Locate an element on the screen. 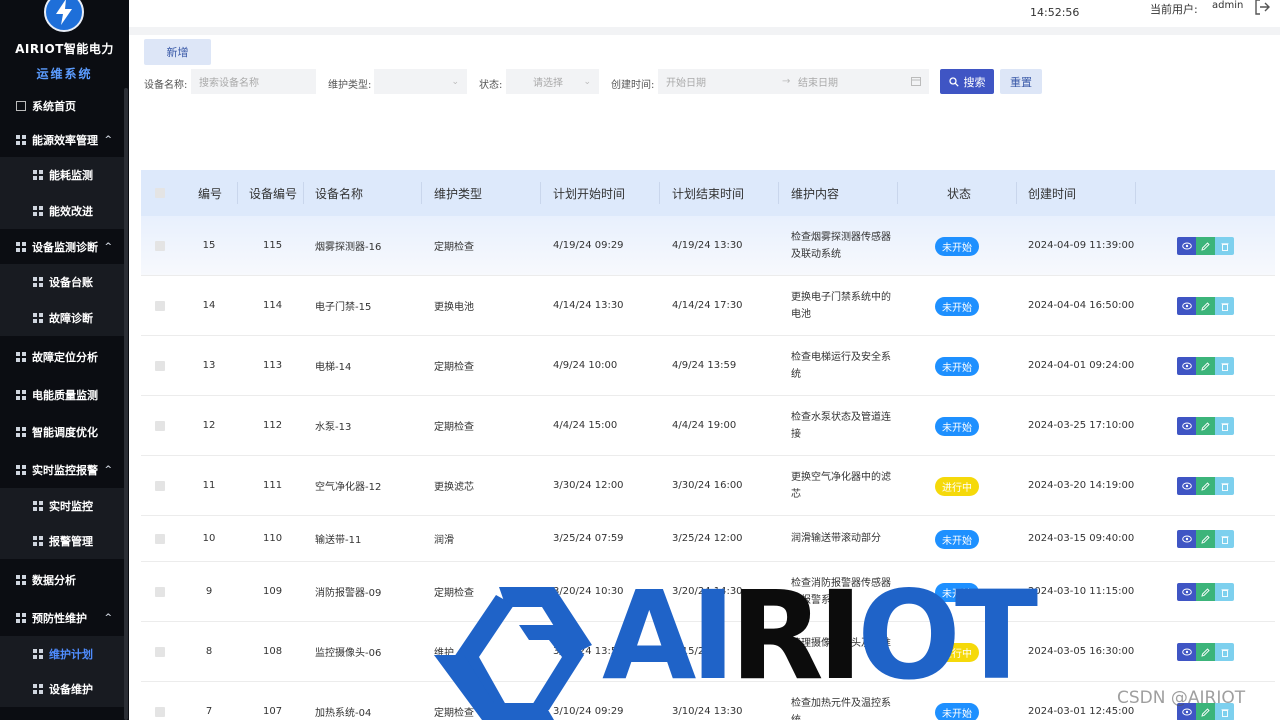  sidebar-item: 设备台账 is located at coordinates (62, 282).